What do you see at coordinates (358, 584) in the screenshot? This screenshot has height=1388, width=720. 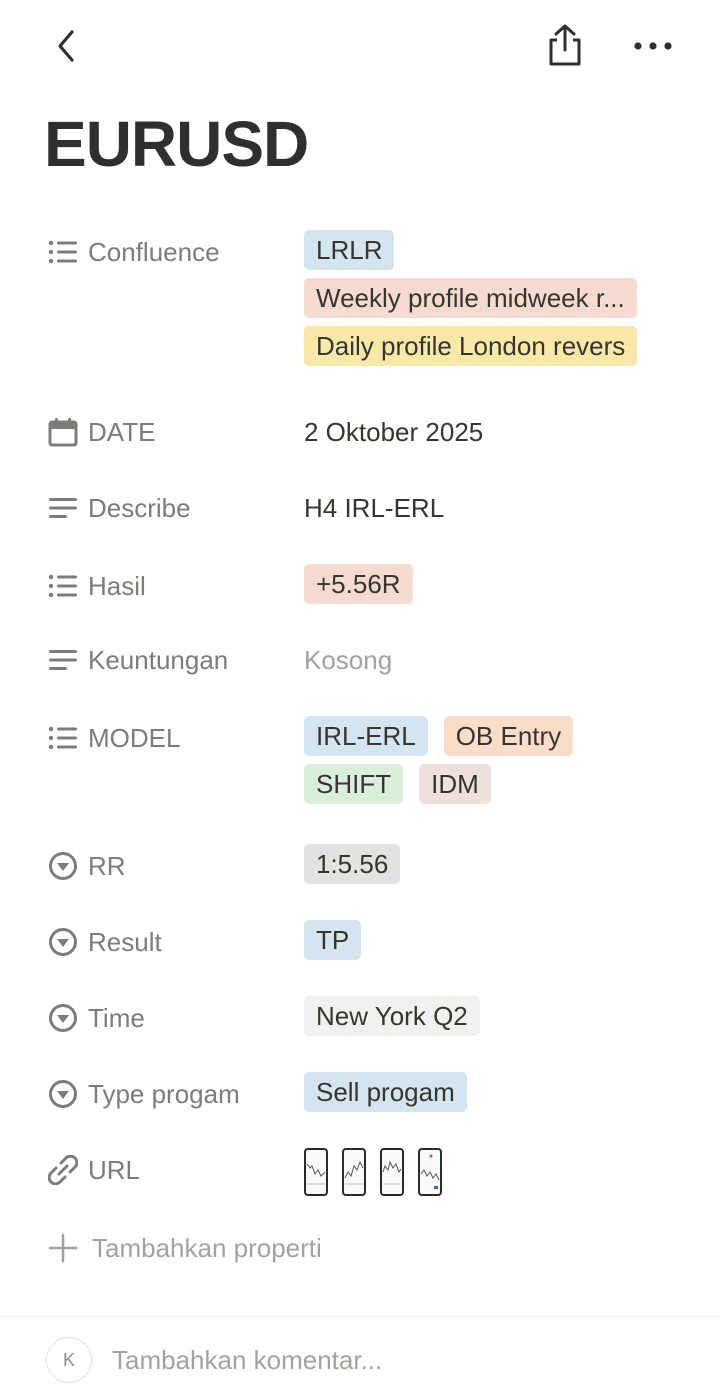 I see `tag: +5.56R` at bounding box center [358, 584].